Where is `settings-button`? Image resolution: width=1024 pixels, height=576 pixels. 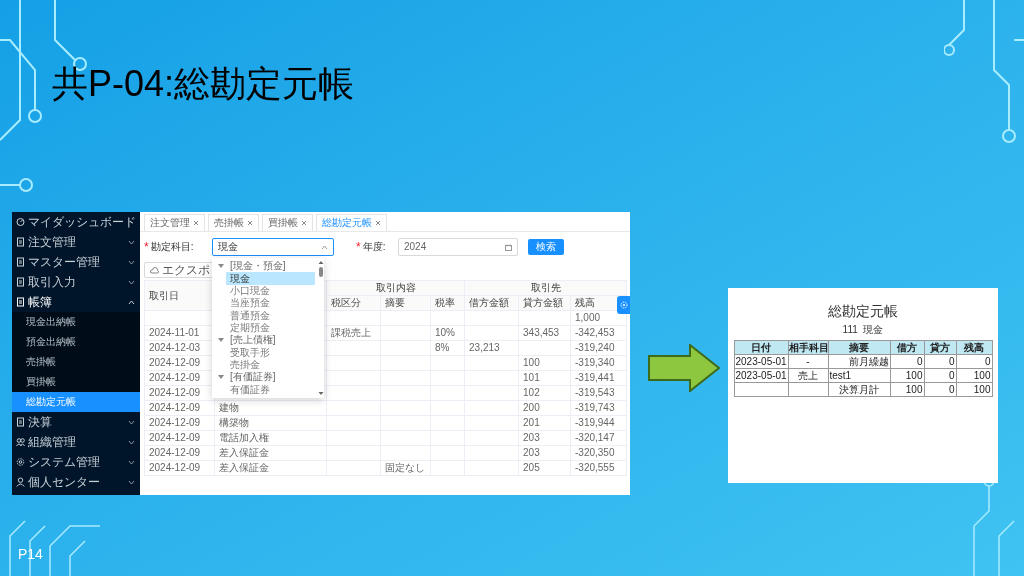
settings-button is located at coordinates (623, 305).